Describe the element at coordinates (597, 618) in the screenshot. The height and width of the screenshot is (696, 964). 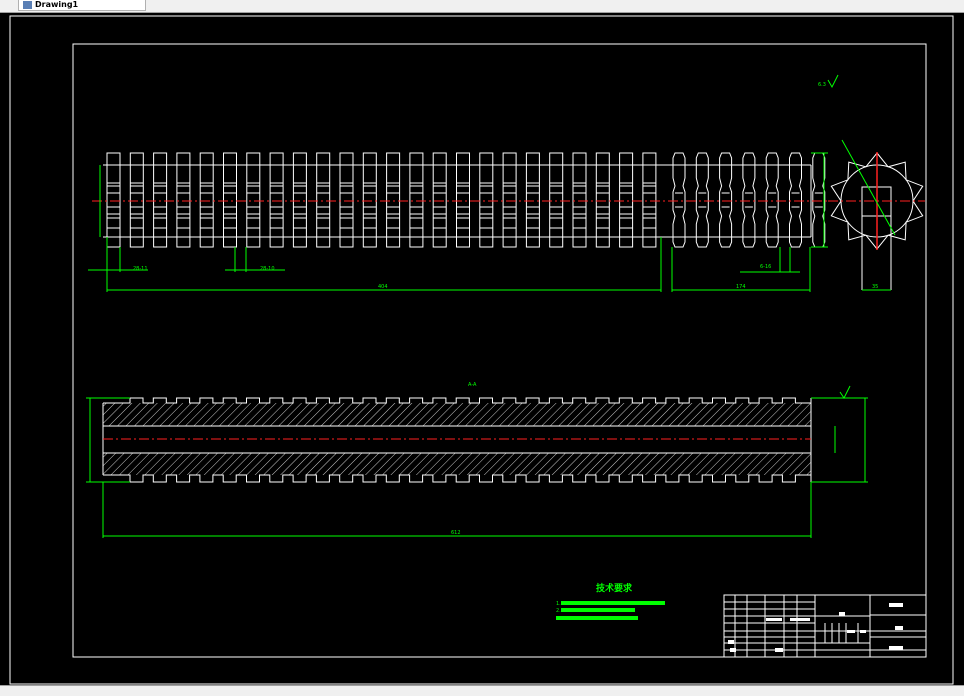
I see `tech-req-underline` at that location.